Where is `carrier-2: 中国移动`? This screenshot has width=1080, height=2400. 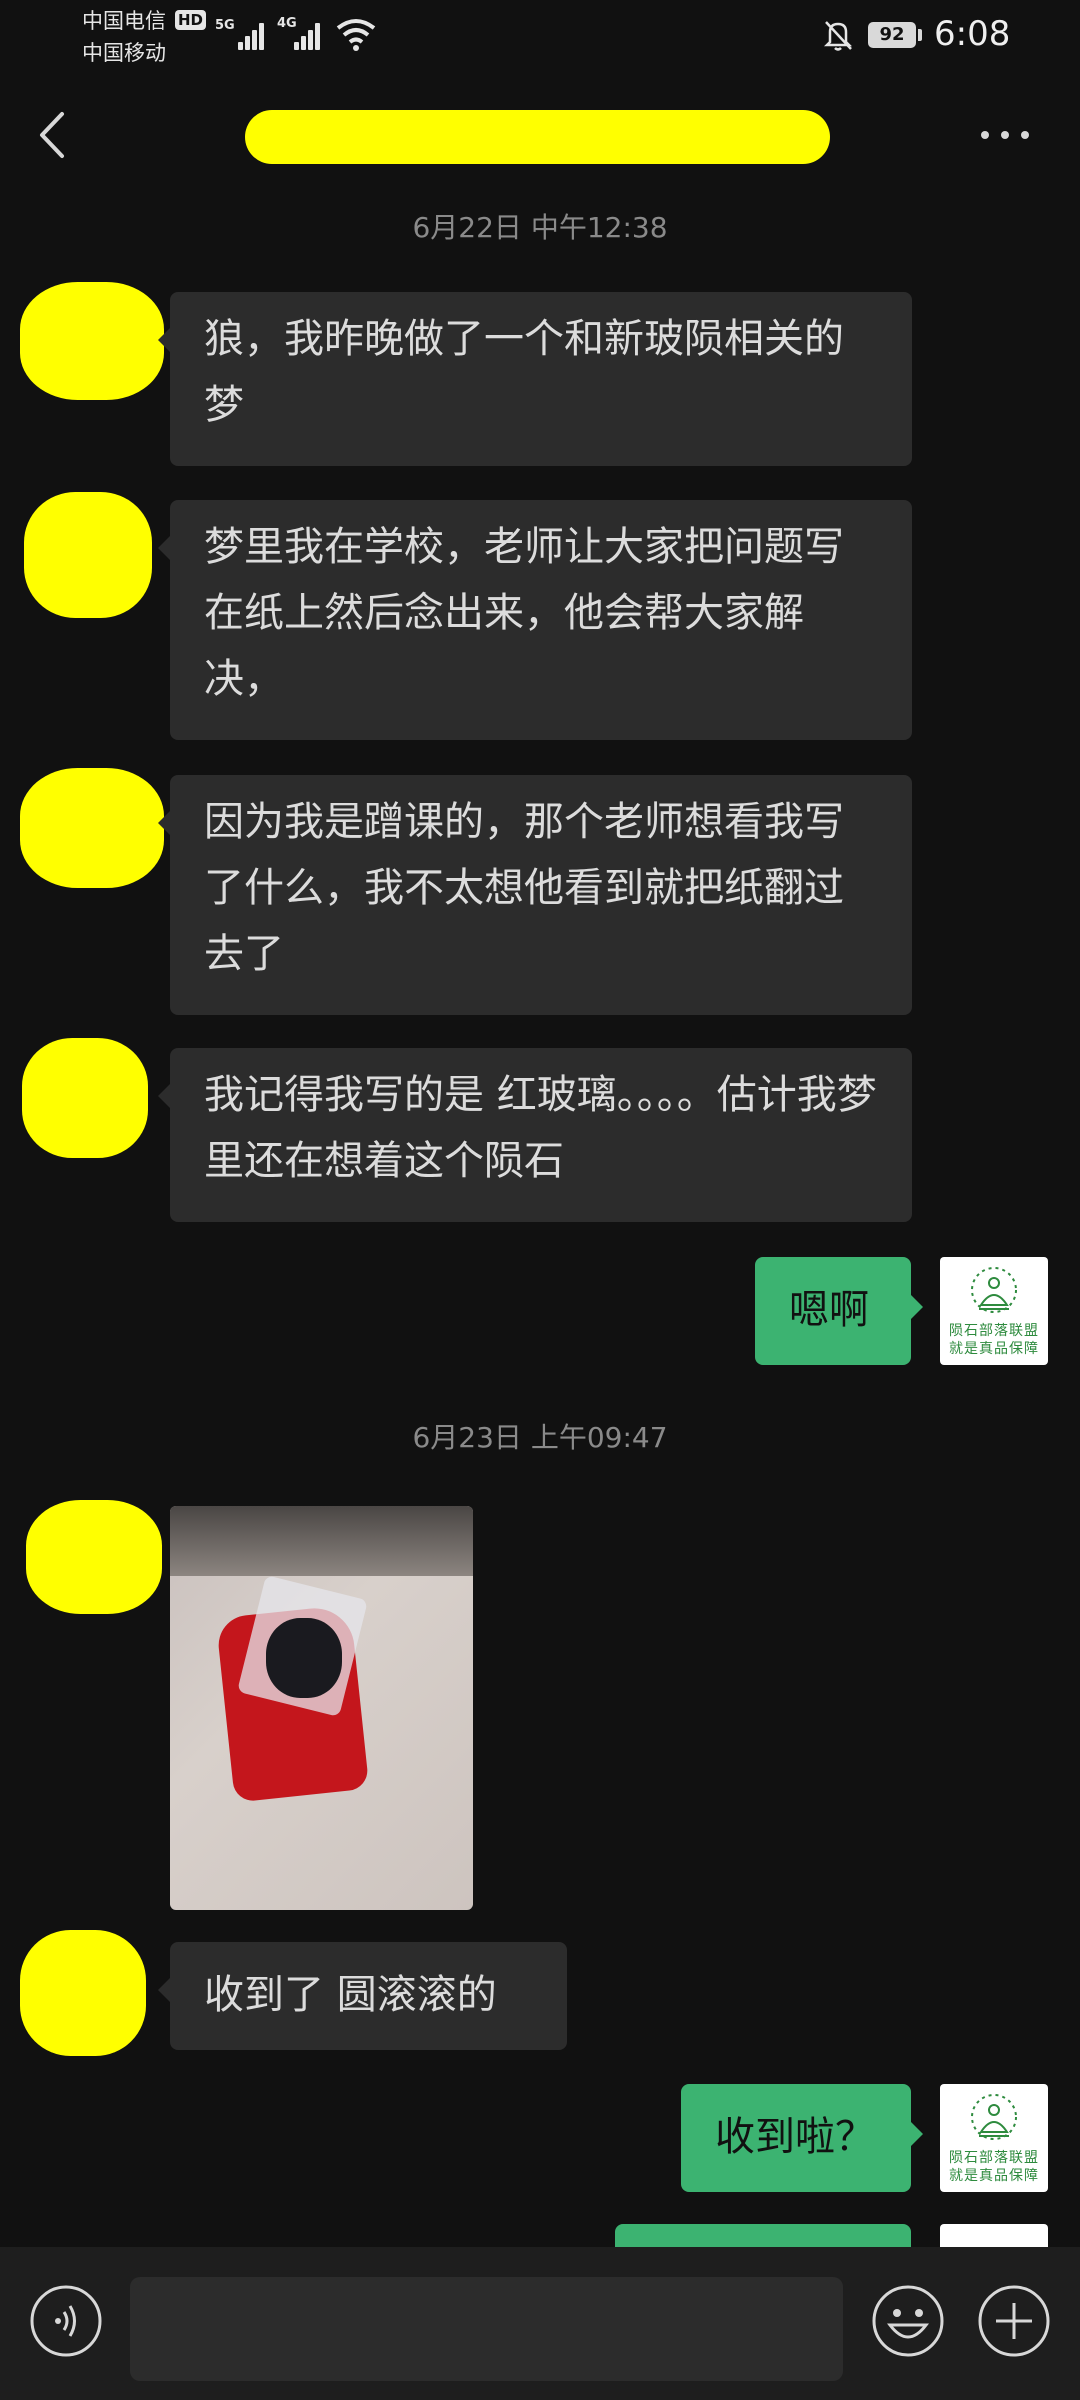 carrier-2: 中国移动 is located at coordinates (124, 53).